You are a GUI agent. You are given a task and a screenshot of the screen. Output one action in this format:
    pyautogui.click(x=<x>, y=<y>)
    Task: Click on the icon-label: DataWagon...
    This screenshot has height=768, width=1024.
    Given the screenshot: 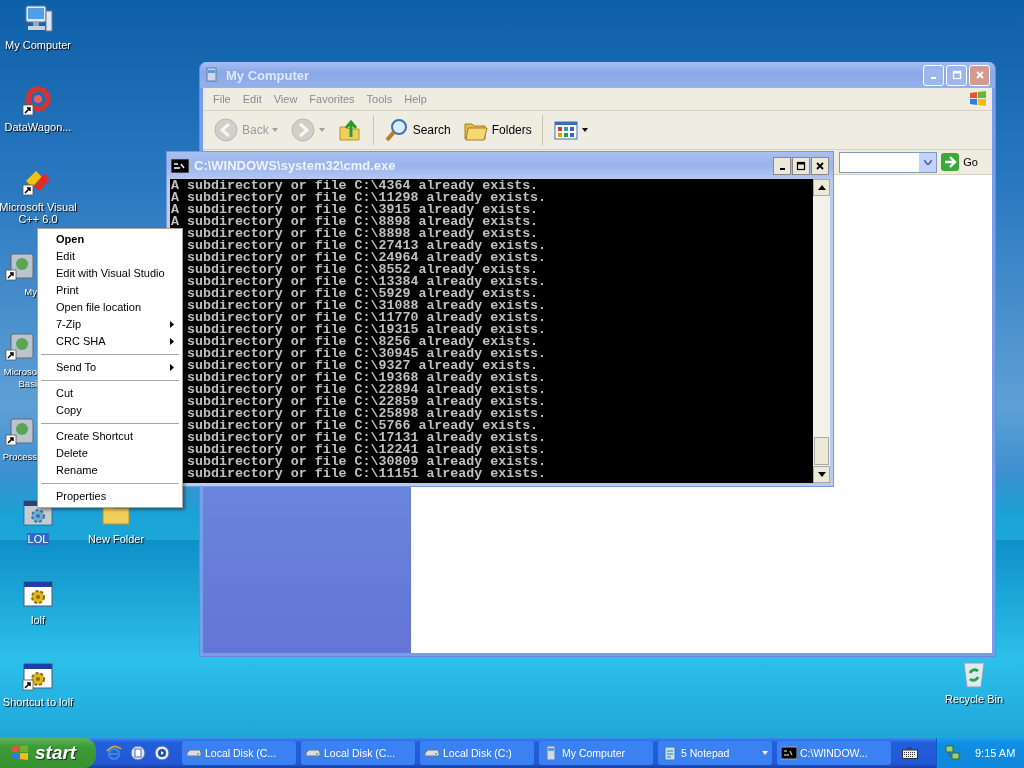 What is the action you would take?
    pyautogui.click(x=38, y=127)
    